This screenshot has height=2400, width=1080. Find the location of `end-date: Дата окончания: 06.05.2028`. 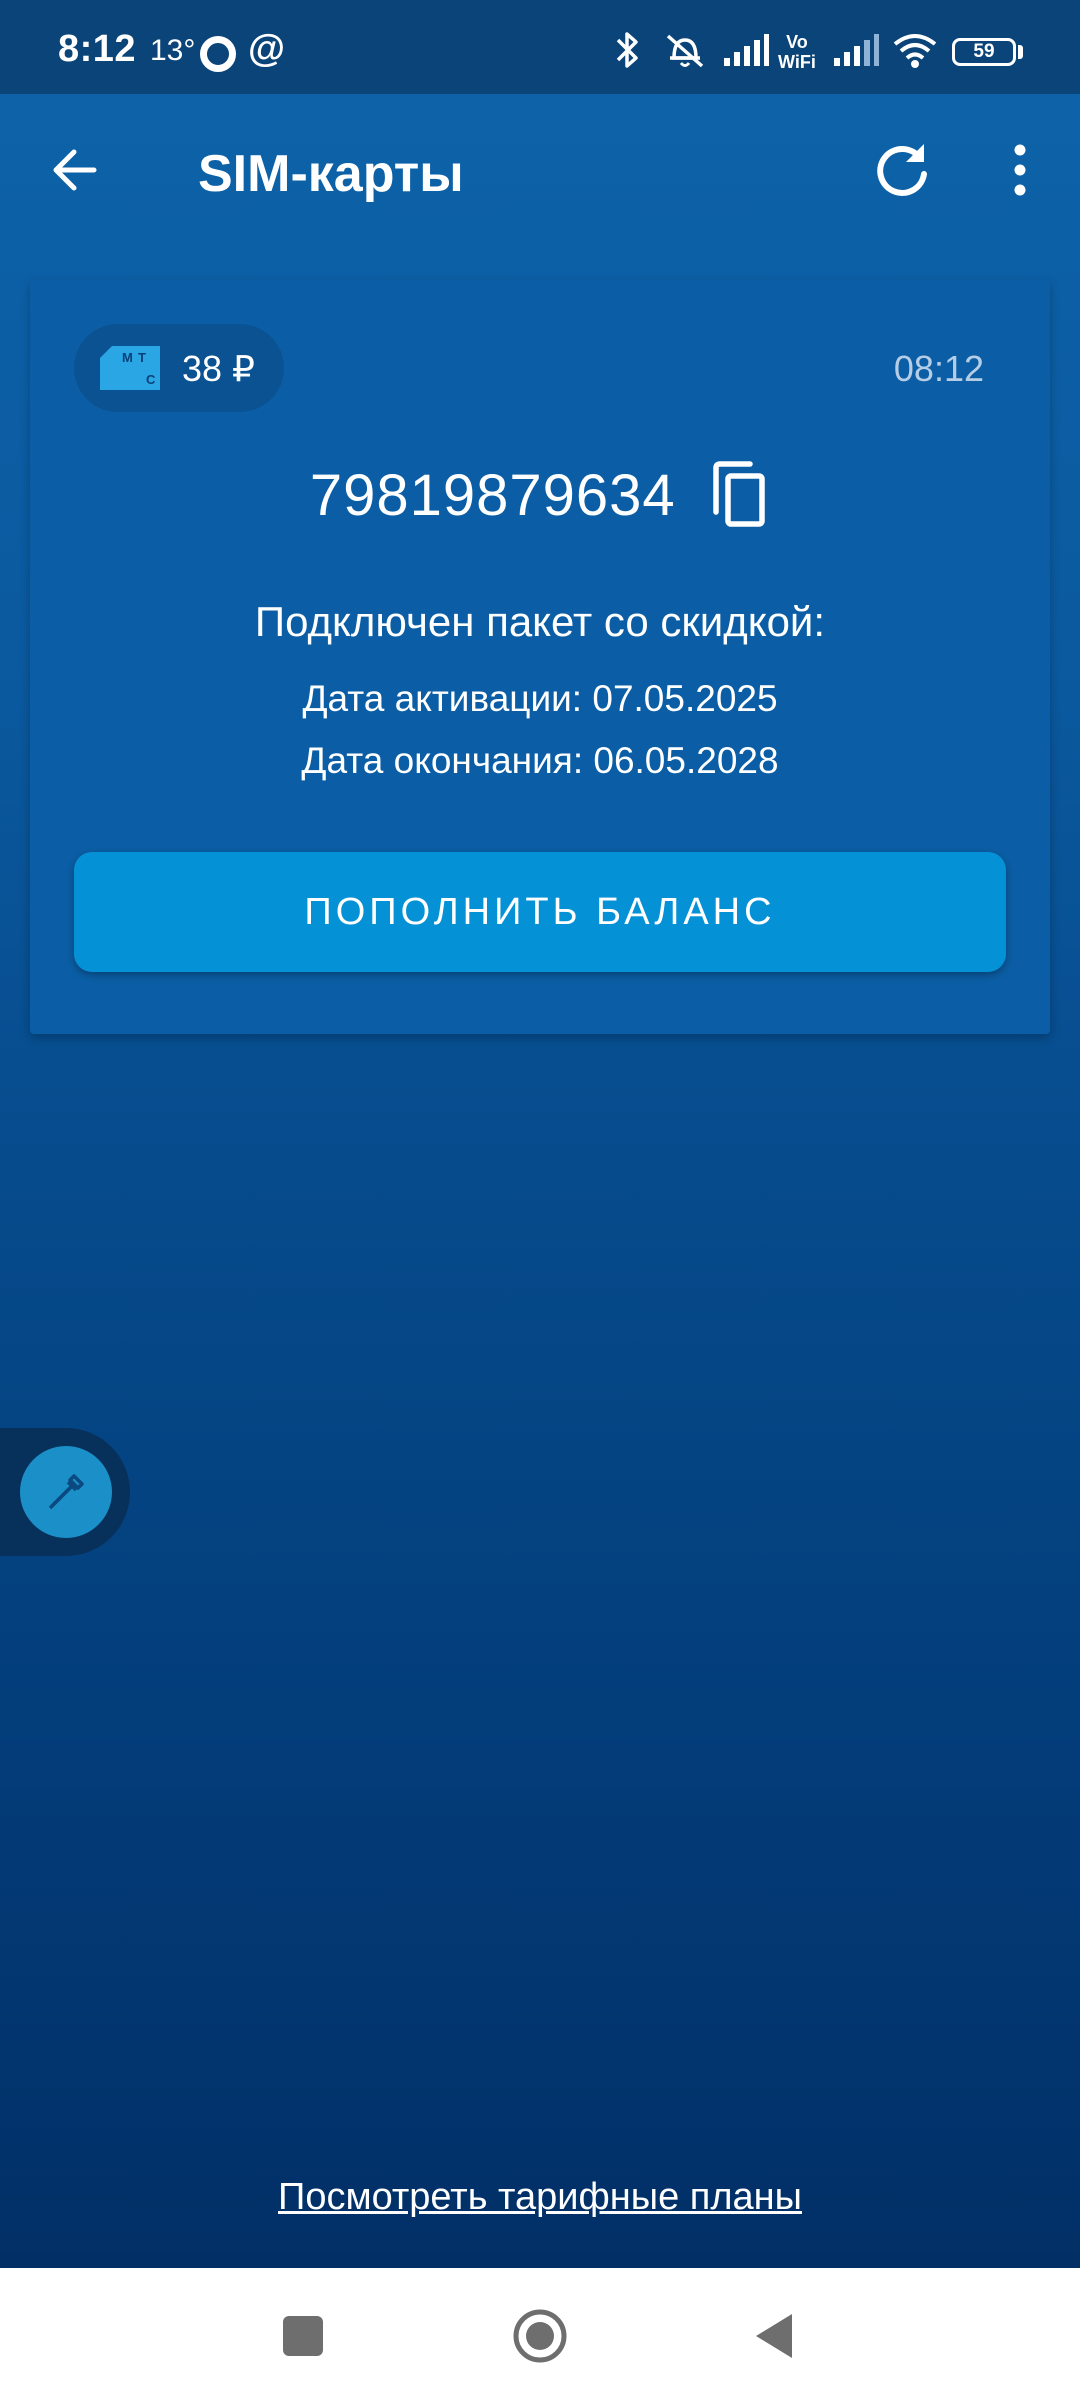

end-date: Дата окончания: 06.05.2028 is located at coordinates (540, 760).